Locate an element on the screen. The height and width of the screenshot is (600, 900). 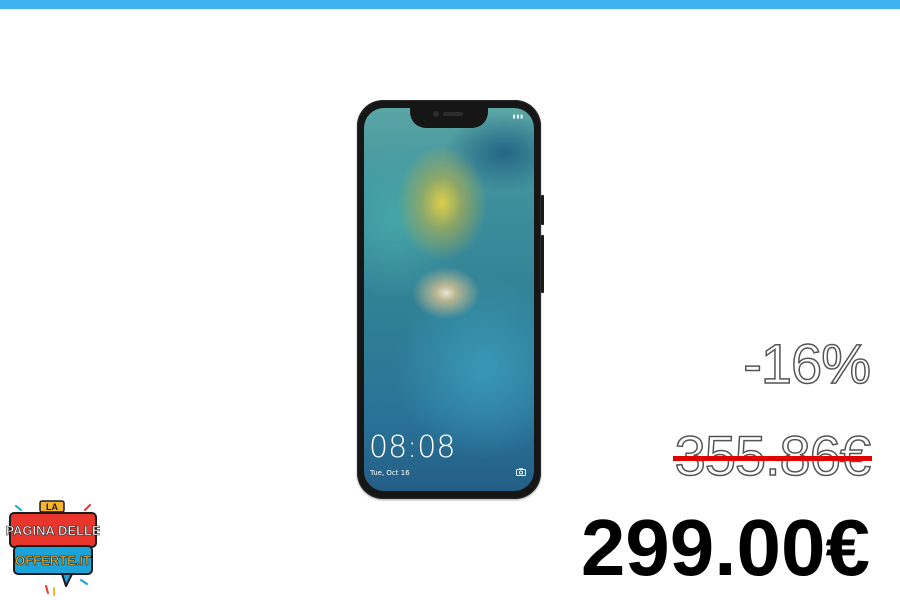
phone-screen: ▮▮▮ 08:08 Tue, Oct 16 is located at coordinates (449, 299).